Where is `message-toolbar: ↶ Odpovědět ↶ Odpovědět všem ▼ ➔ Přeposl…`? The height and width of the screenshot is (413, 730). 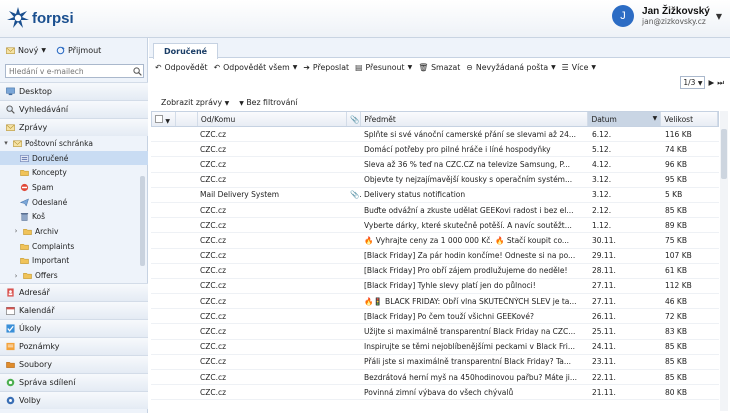
message-toolbar: ↶ Odpovědět ↶ Odpovědět všem ▼ ➔ Přeposl… is located at coordinates (439, 67).